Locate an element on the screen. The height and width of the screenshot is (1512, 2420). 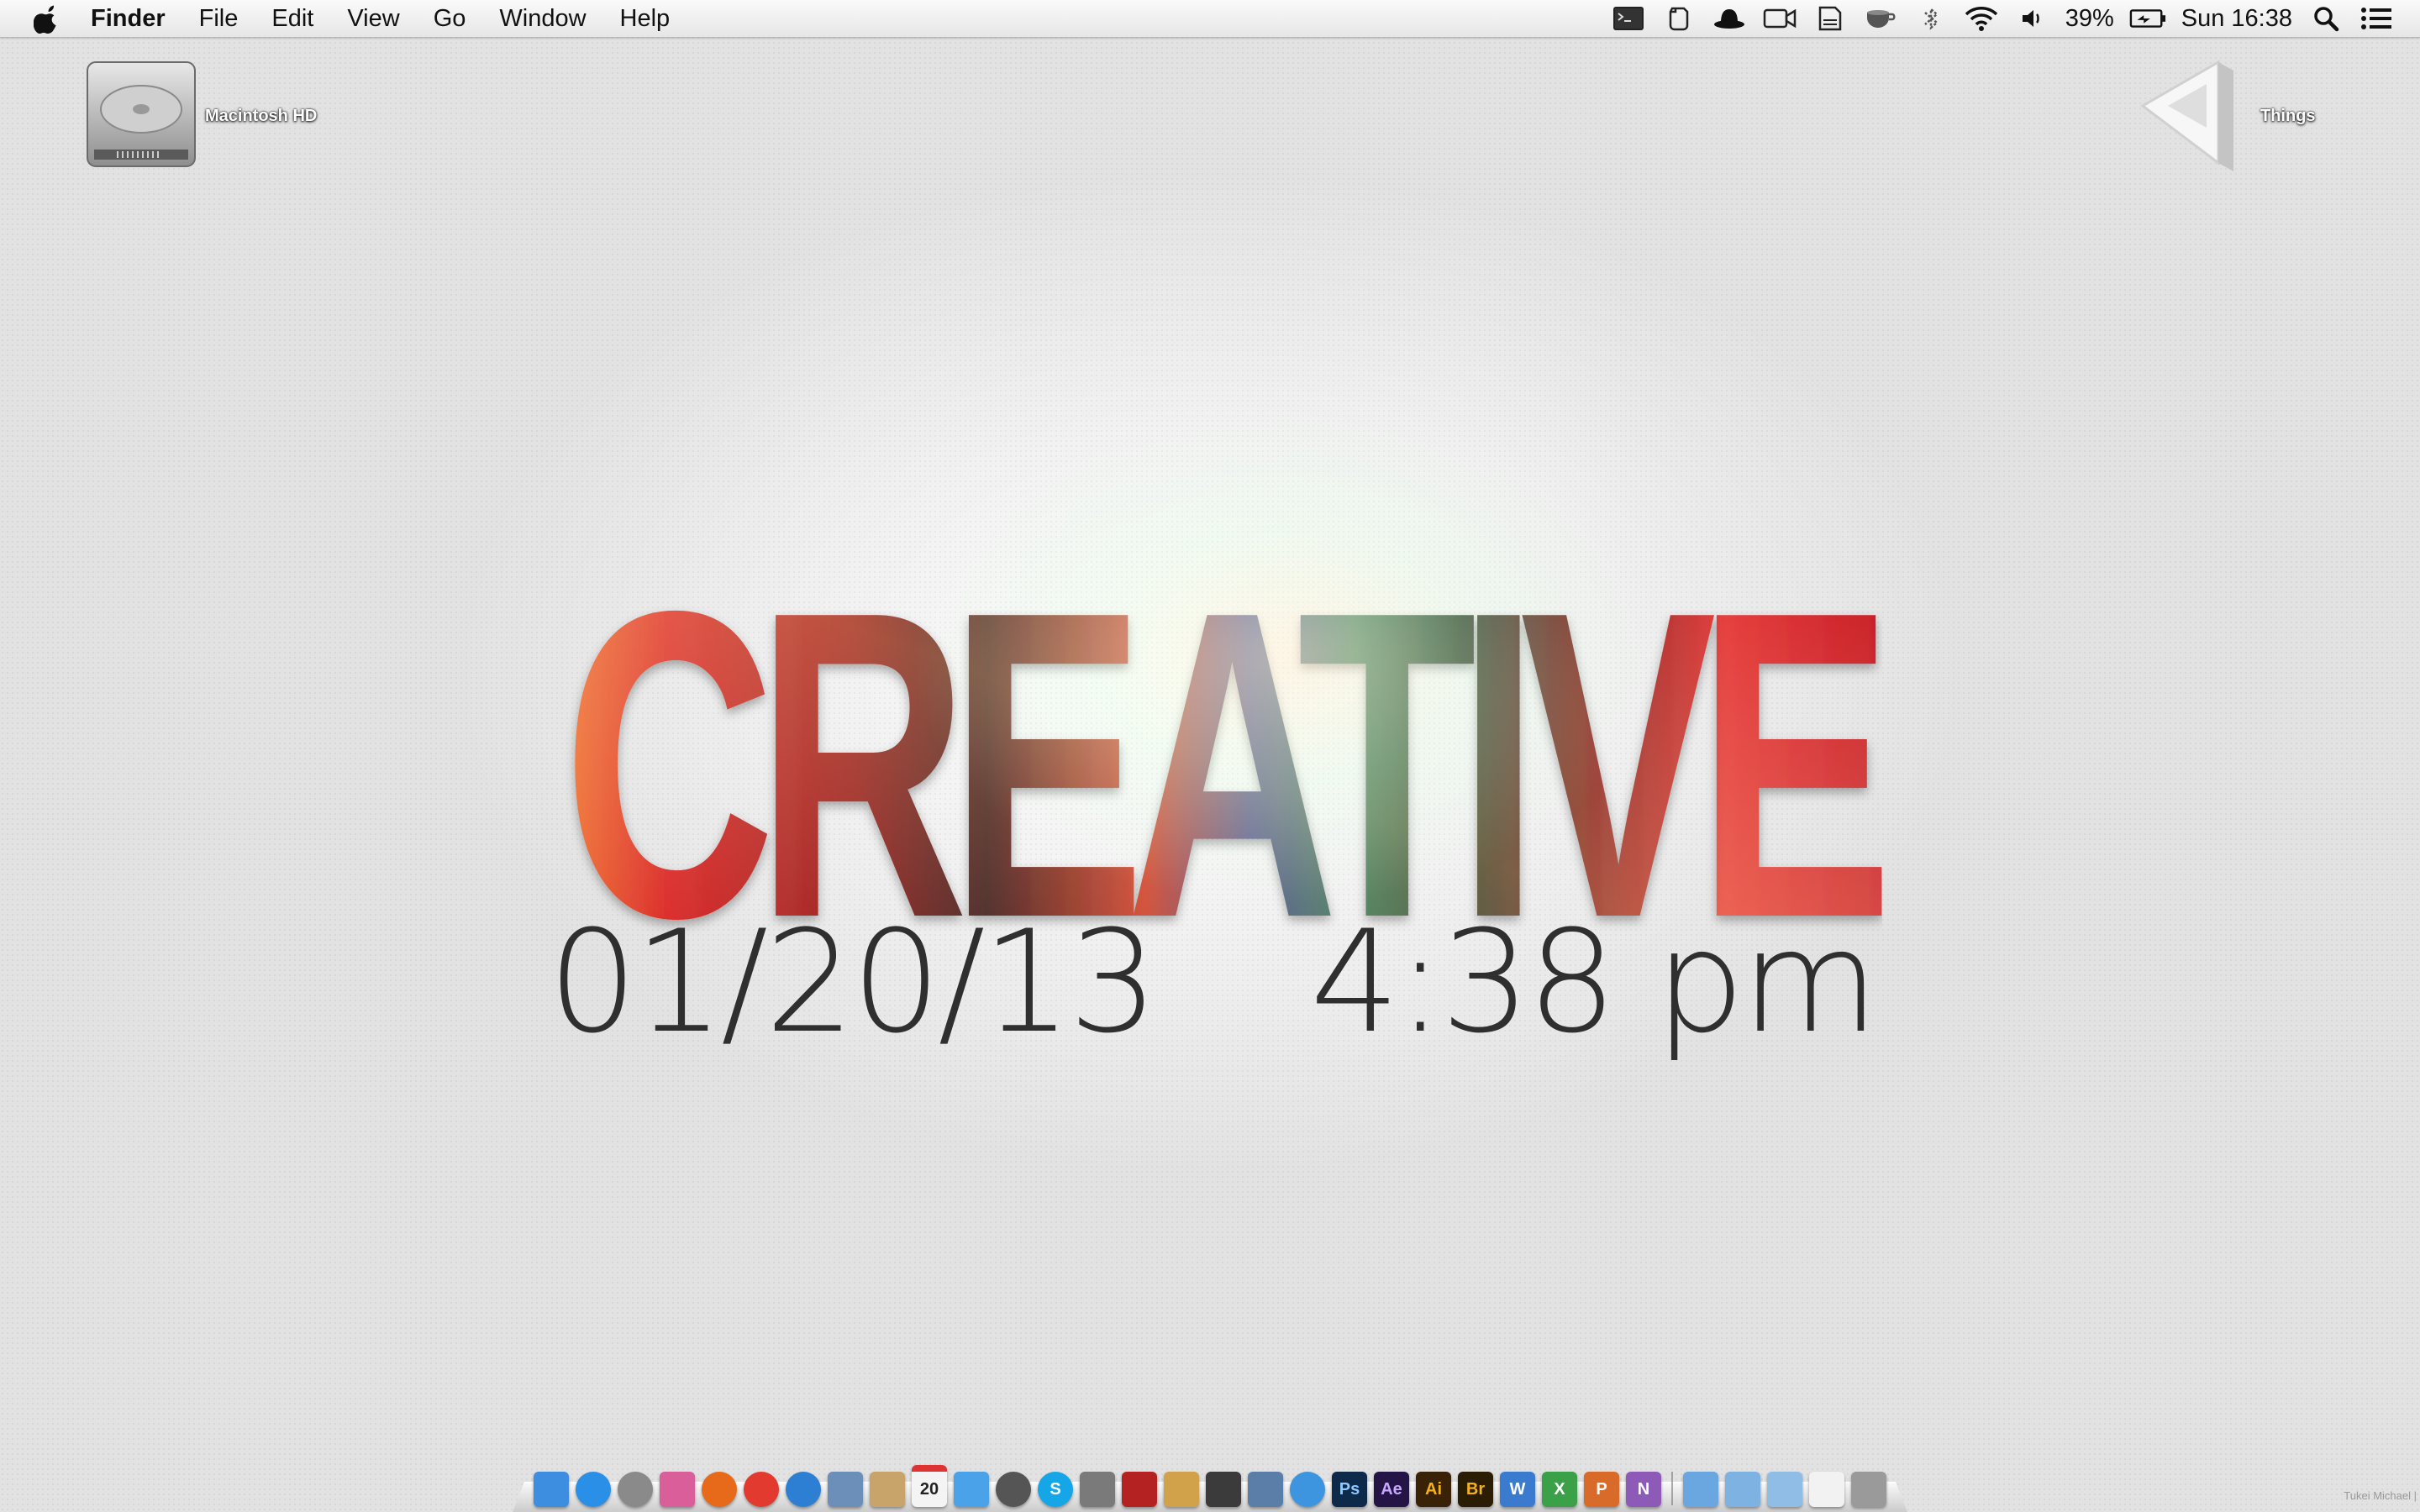
spotlight-icon is located at coordinates (2326, 18).